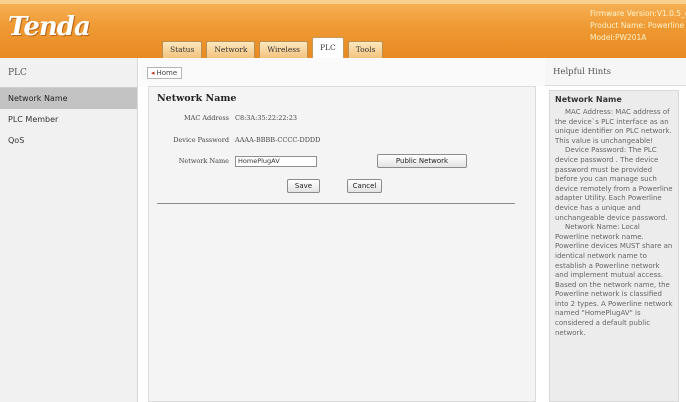 The height and width of the screenshot is (402, 686). Describe the element at coordinates (615, 72) in the screenshot. I see `hints-header: Helpful Hints` at that location.